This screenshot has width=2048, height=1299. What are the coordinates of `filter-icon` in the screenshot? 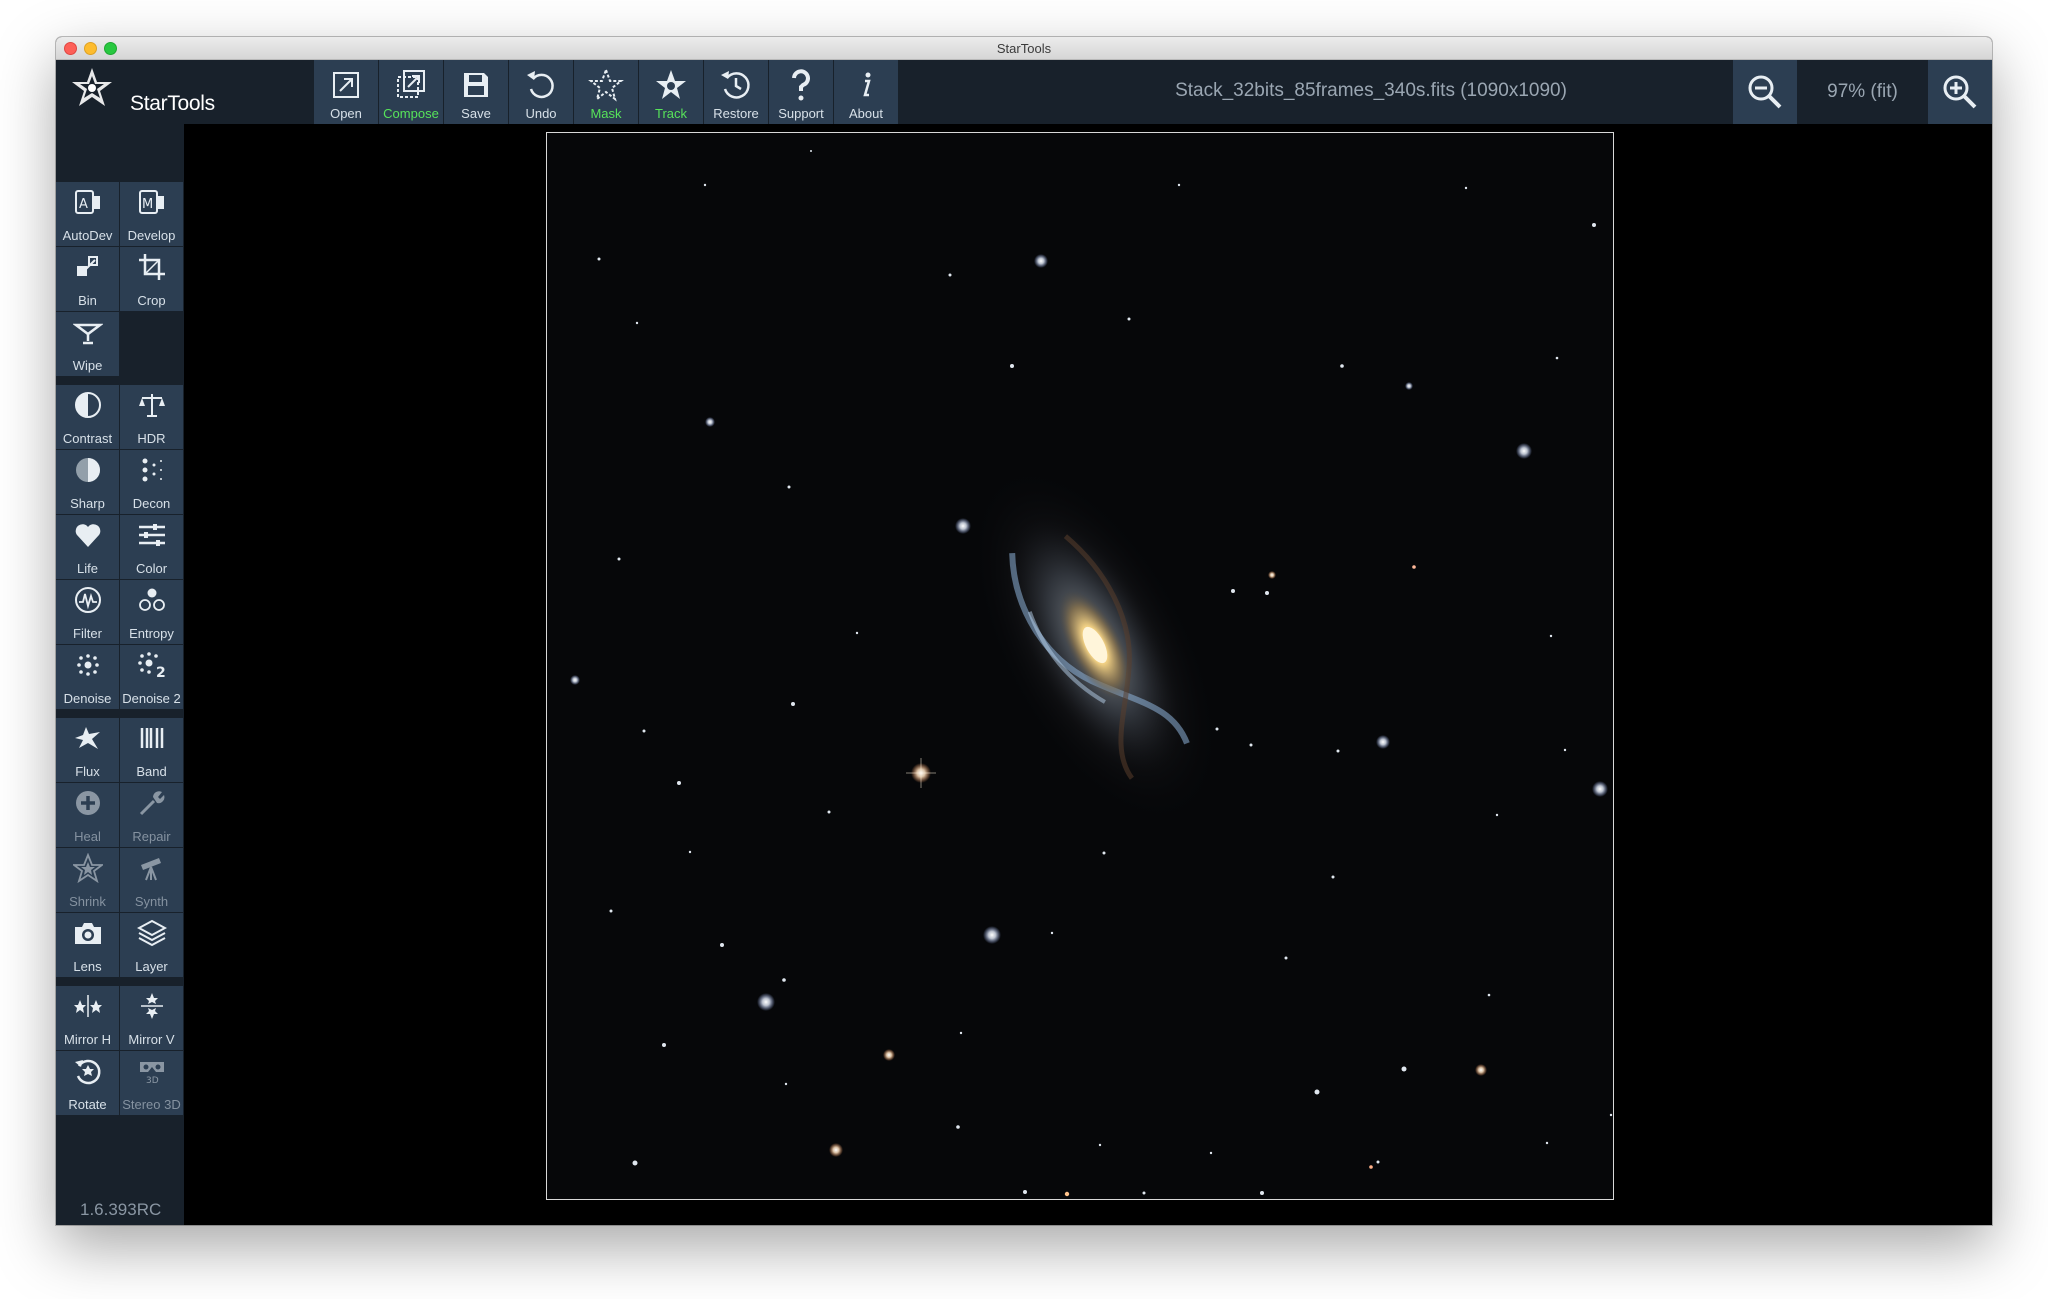 It's located at (88, 600).